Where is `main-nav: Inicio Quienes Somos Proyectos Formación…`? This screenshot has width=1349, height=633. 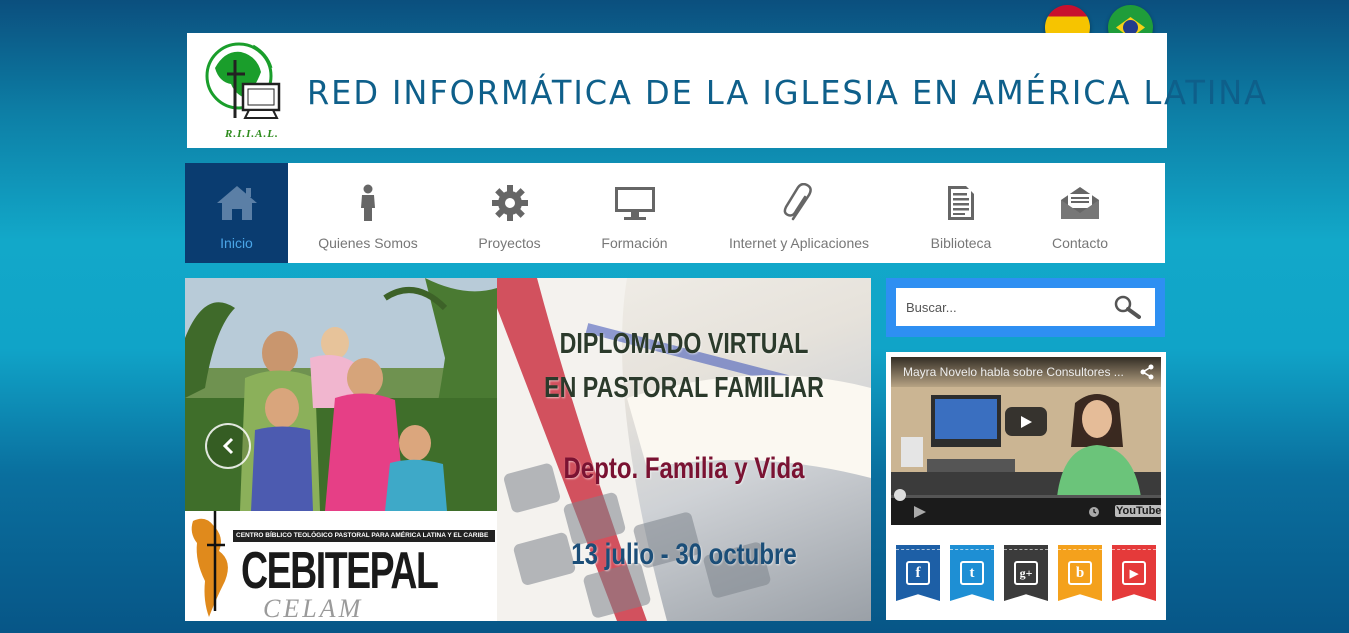
main-nav: Inicio Quienes Somos Proyectos Formación… is located at coordinates (675, 213).